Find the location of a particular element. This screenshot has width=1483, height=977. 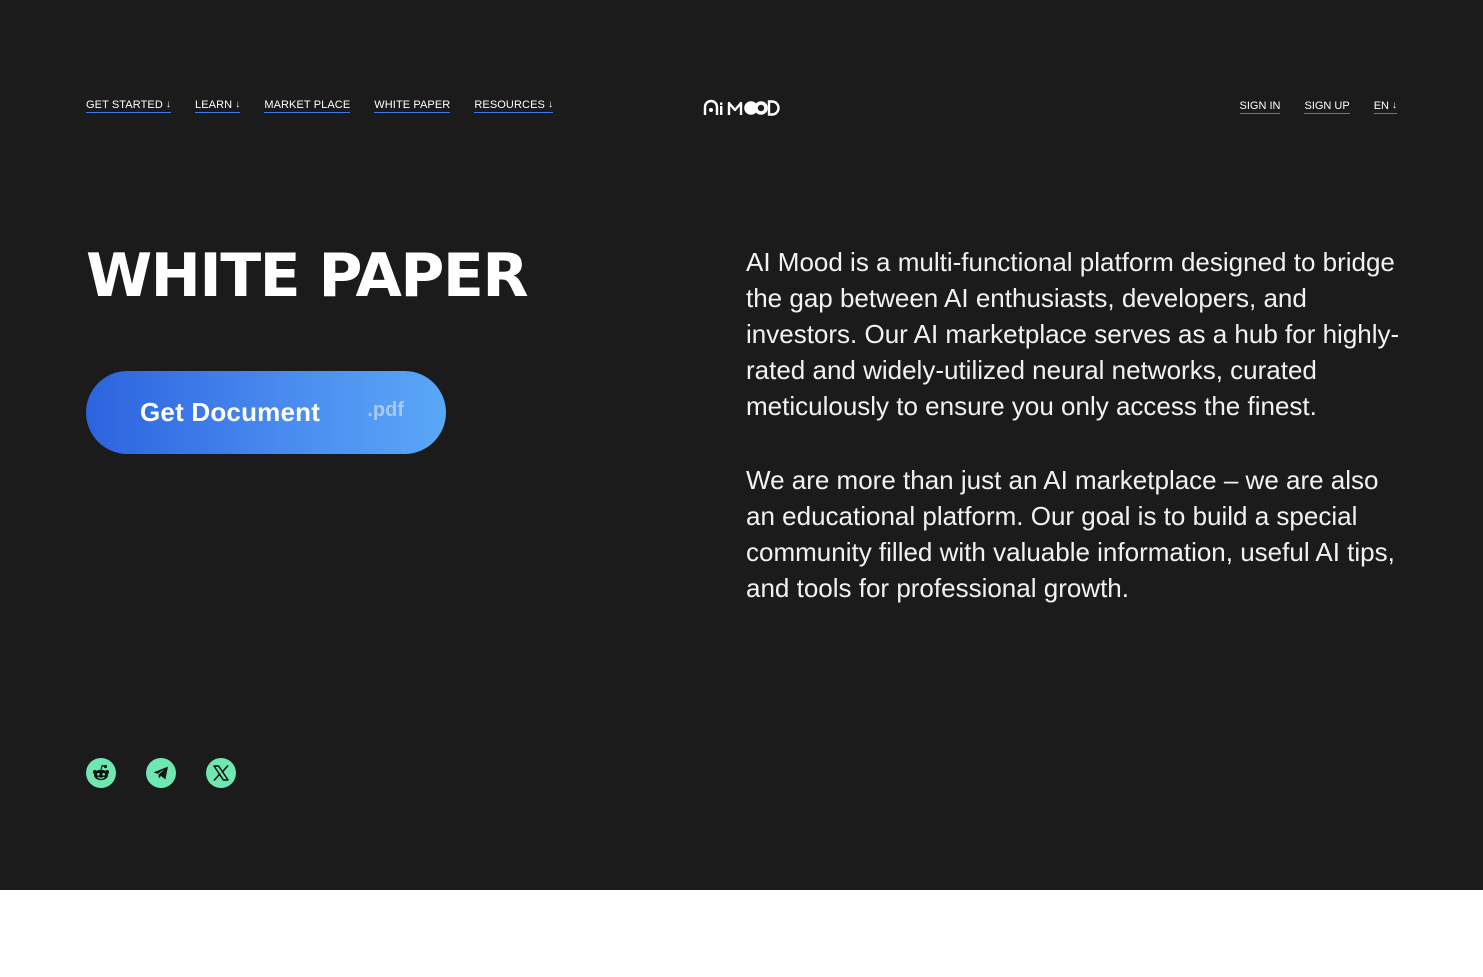

language-label: EN is located at coordinates (1381, 106).